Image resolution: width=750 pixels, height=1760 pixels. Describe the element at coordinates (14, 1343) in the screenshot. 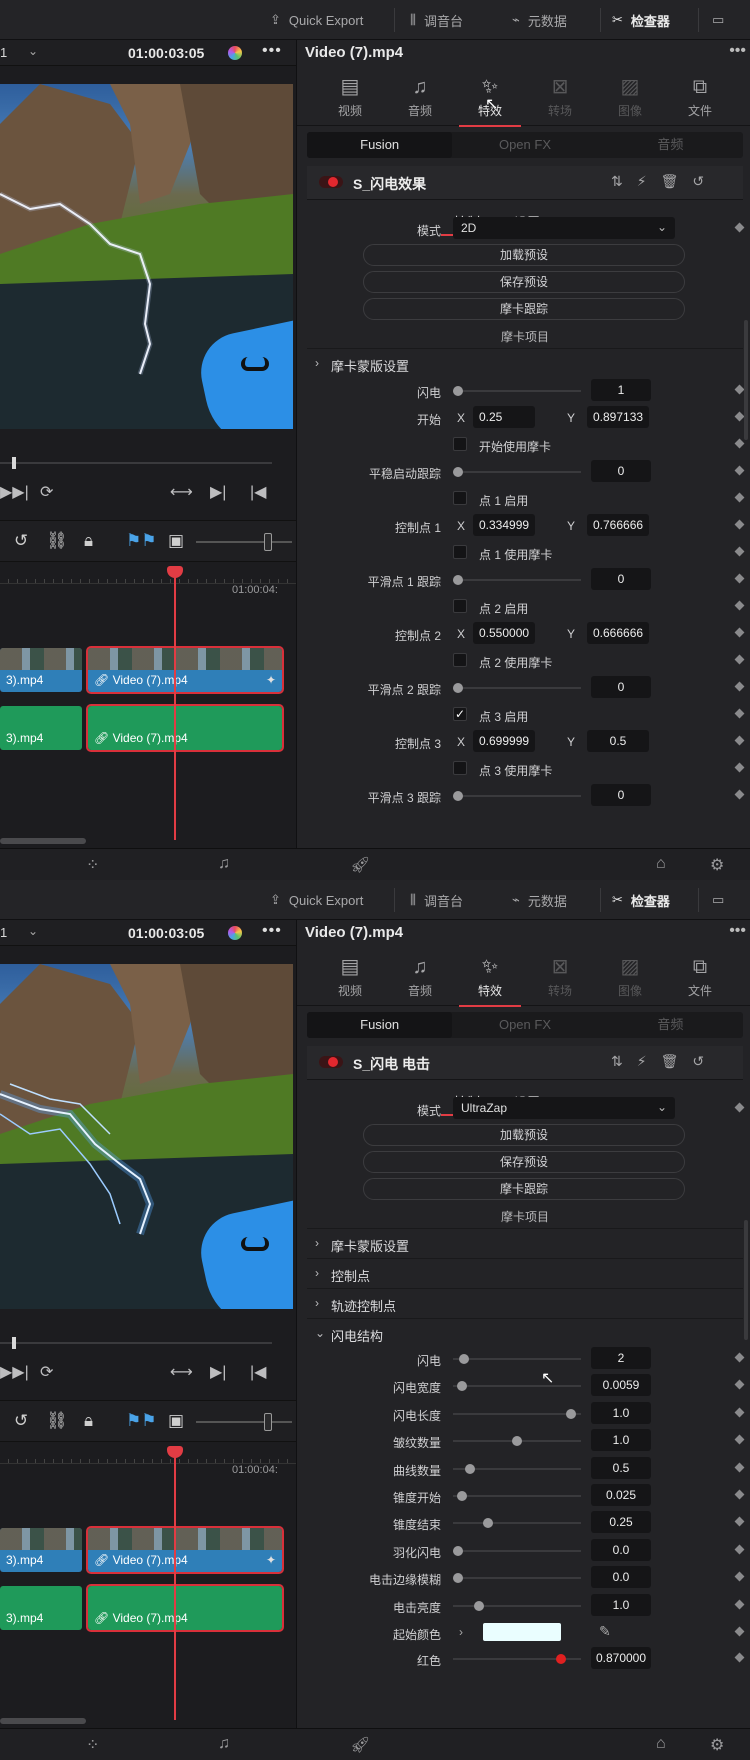

I see `scrub-handle` at that location.